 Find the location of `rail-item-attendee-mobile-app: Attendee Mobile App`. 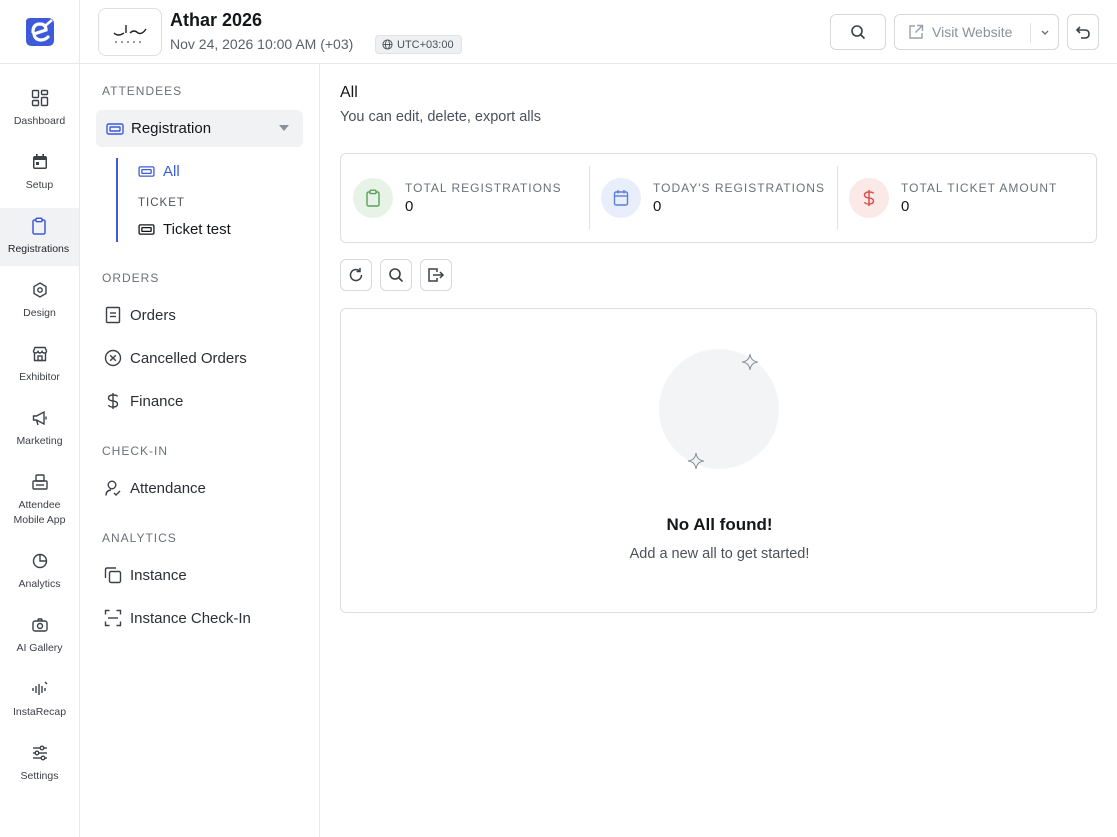

rail-item-attendee-mobile-app: Attendee Mobile App is located at coordinates (39, 499).